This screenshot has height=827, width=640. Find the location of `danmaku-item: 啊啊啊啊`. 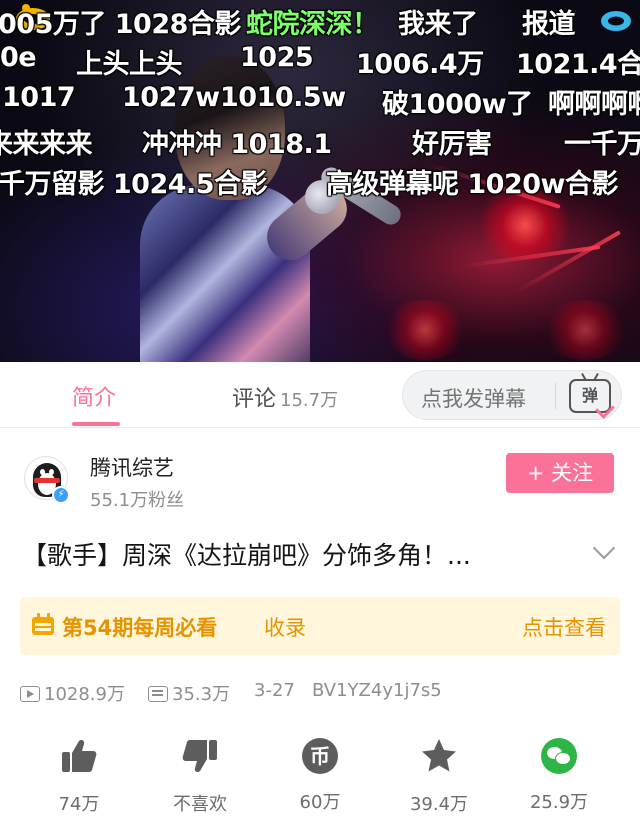

danmaku-item: 啊啊啊啊 is located at coordinates (594, 104).